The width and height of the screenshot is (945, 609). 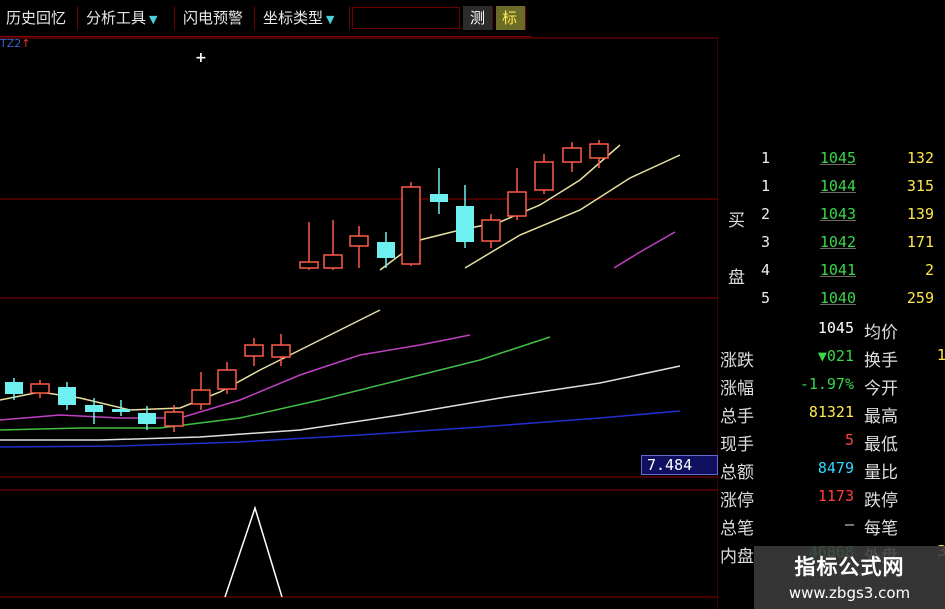 What do you see at coordinates (831, 525) in the screenshot?
I see `quote-row: 总笔 – 每笔` at bounding box center [831, 525].